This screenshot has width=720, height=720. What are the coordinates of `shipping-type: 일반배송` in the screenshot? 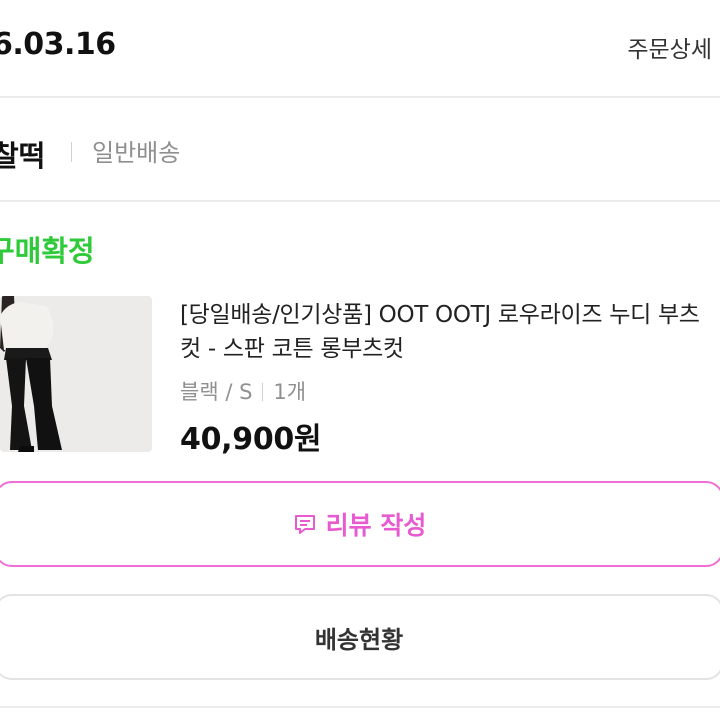 It's located at (136, 153).